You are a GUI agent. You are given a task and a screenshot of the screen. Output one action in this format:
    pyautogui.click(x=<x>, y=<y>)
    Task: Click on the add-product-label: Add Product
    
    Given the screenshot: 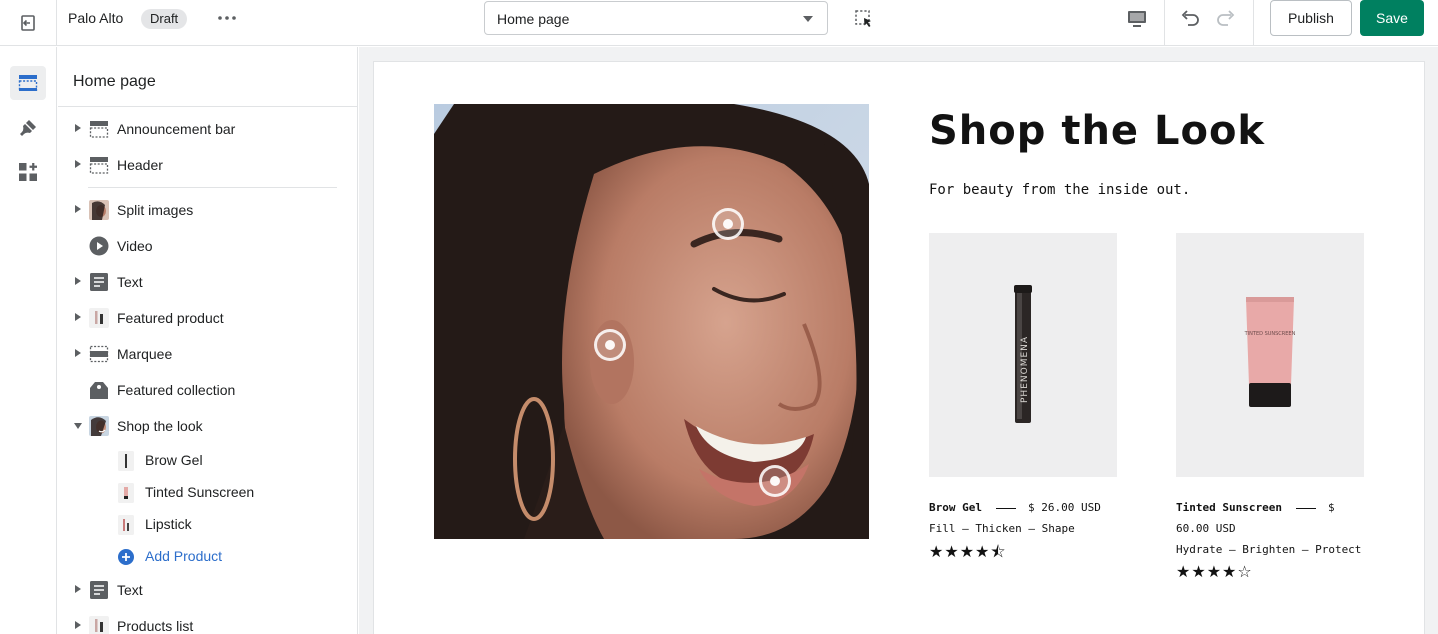 What is the action you would take?
    pyautogui.click(x=184, y=556)
    